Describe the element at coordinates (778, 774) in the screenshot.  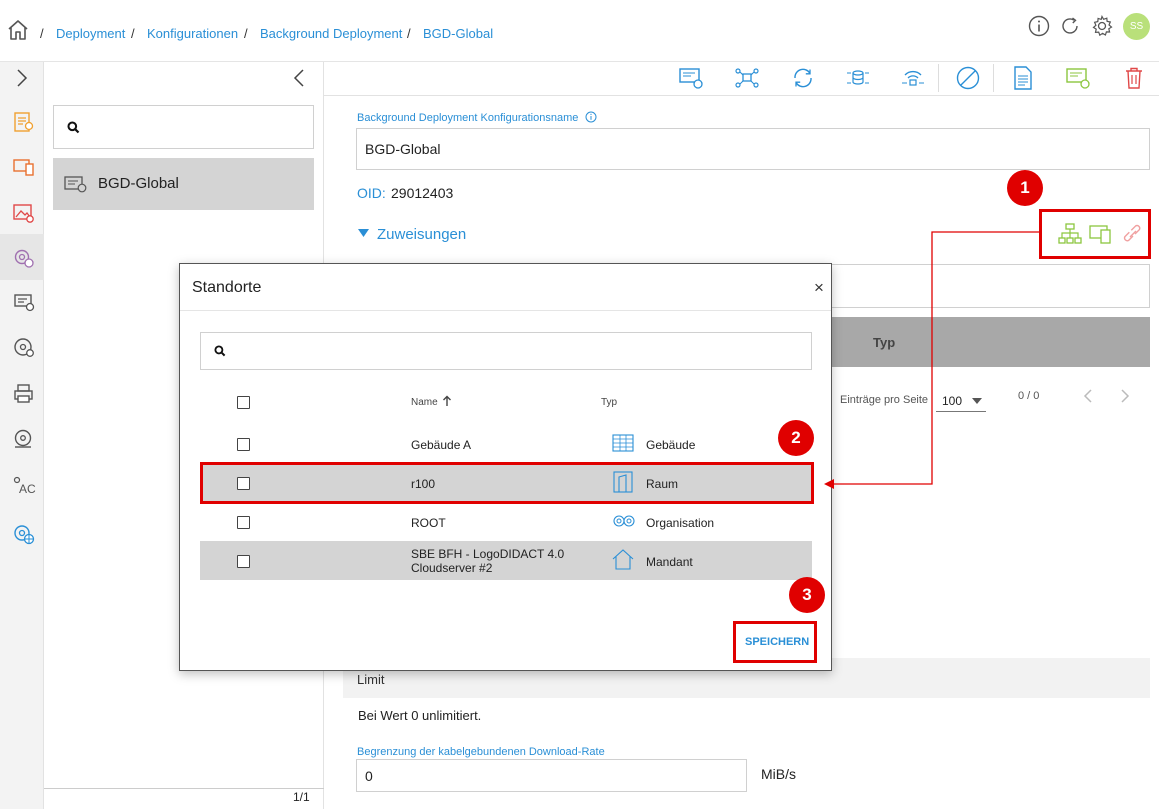
I see `download-rate-unit: MiB/s` at that location.